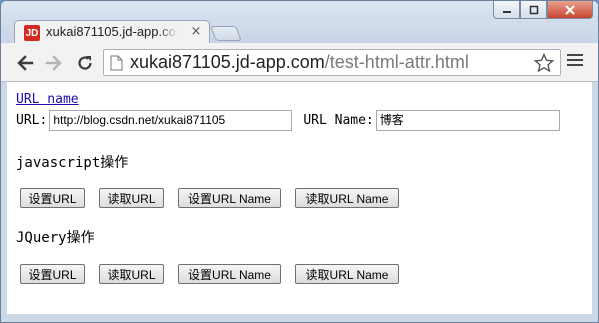 This screenshot has height=323, width=599. I want to click on reload-button, so click(85, 63).